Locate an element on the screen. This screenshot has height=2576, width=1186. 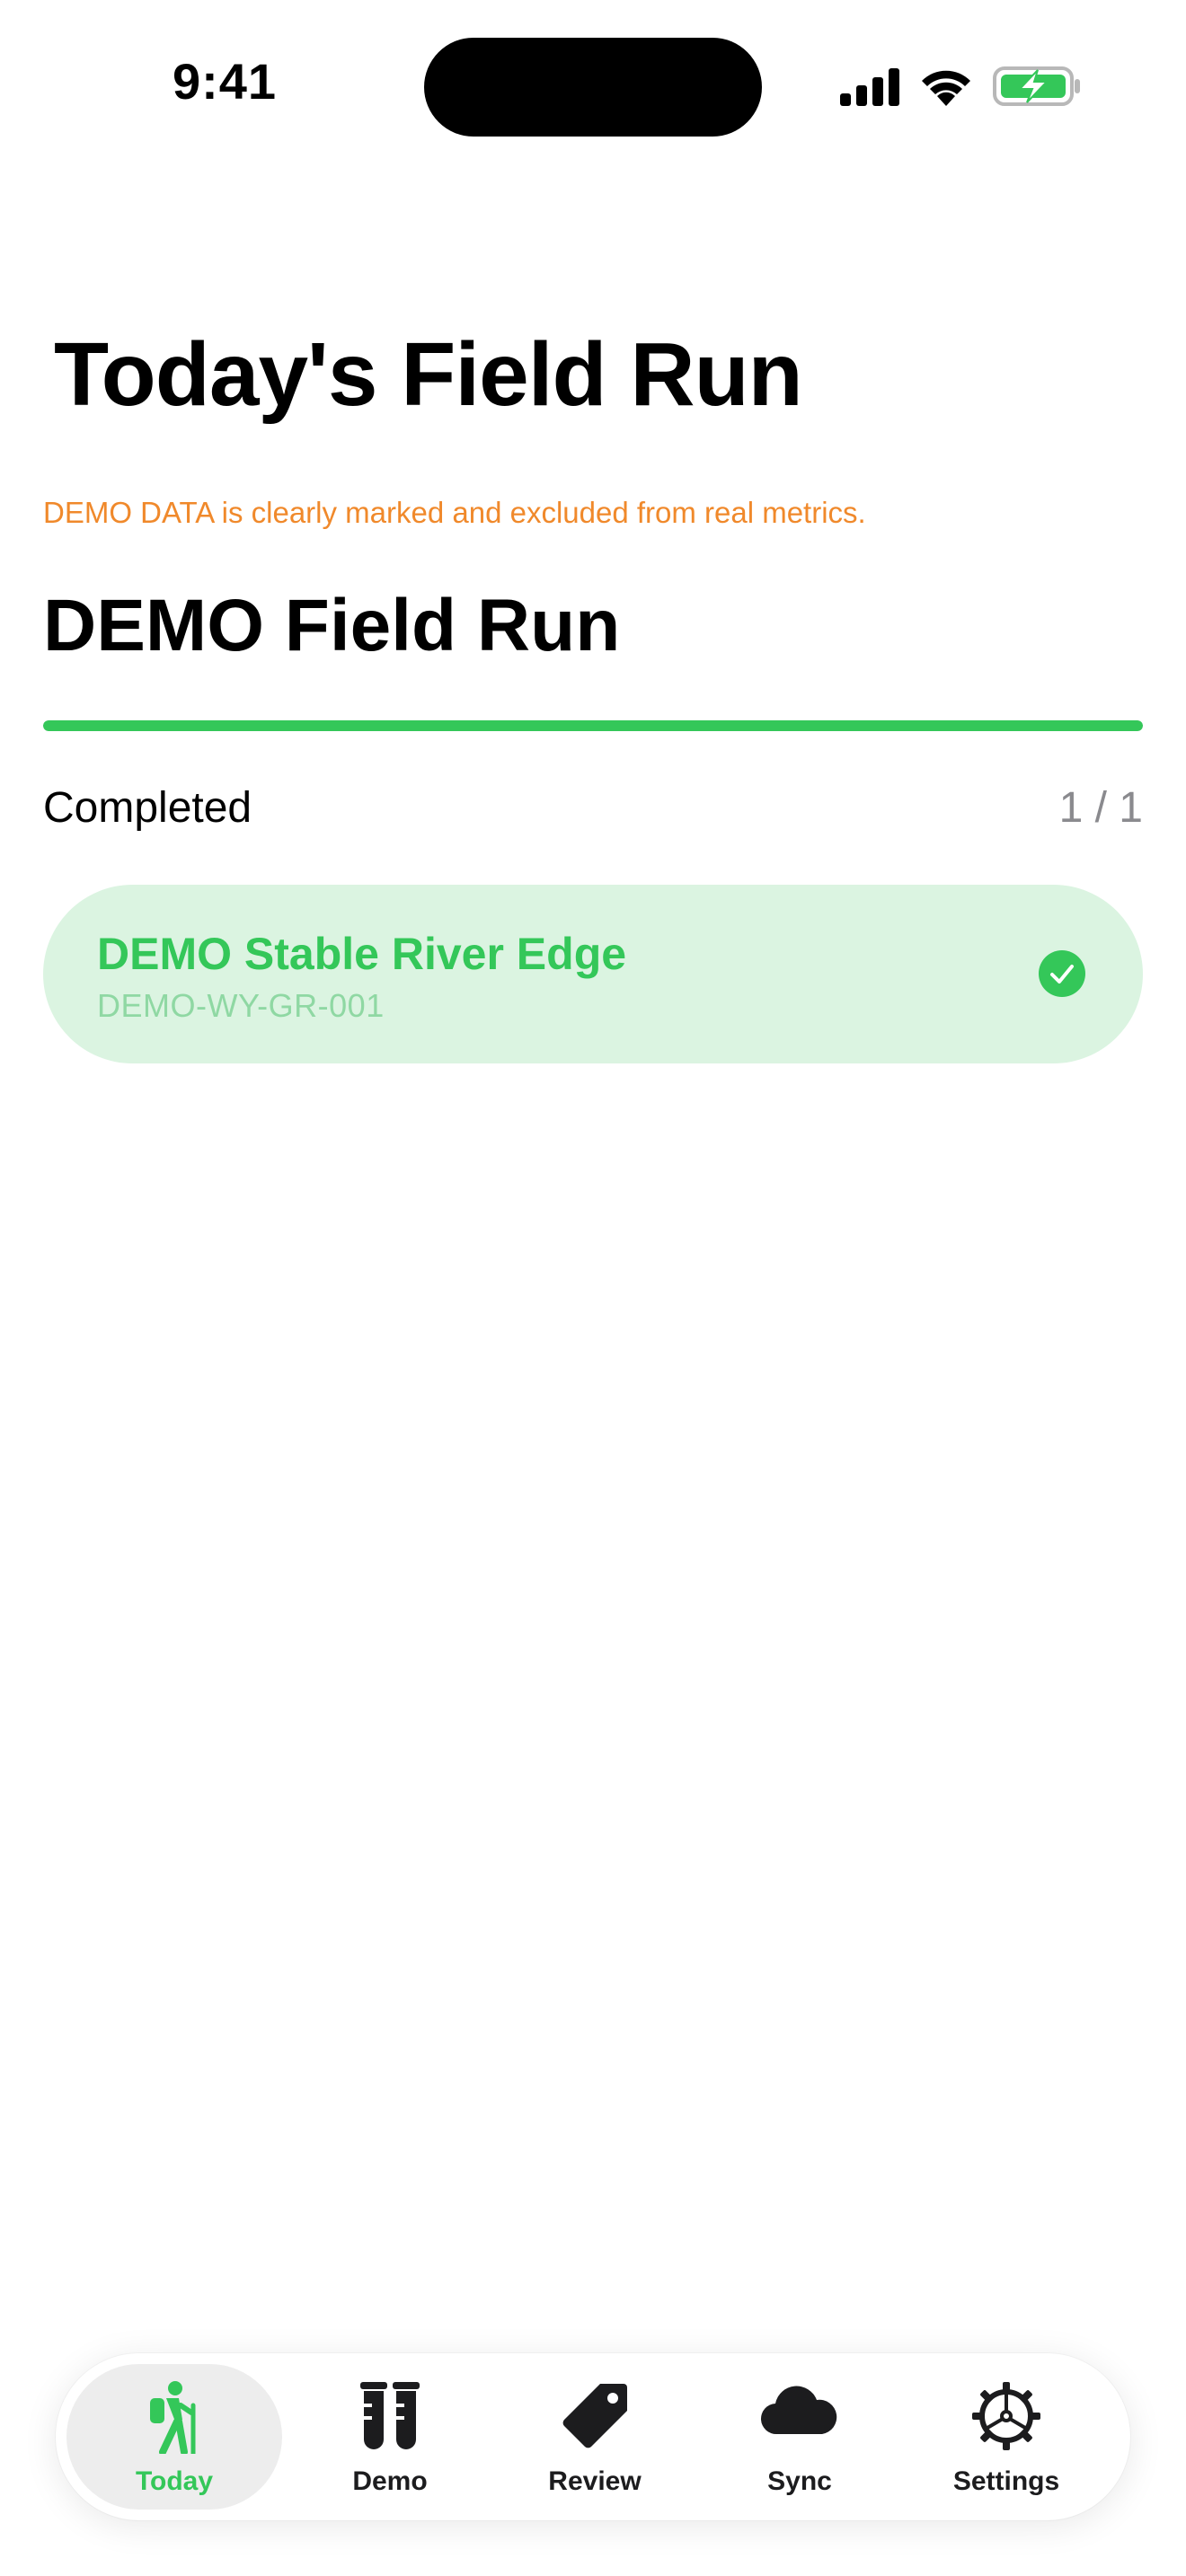
tab-sync: Sync is located at coordinates (799, 2437).